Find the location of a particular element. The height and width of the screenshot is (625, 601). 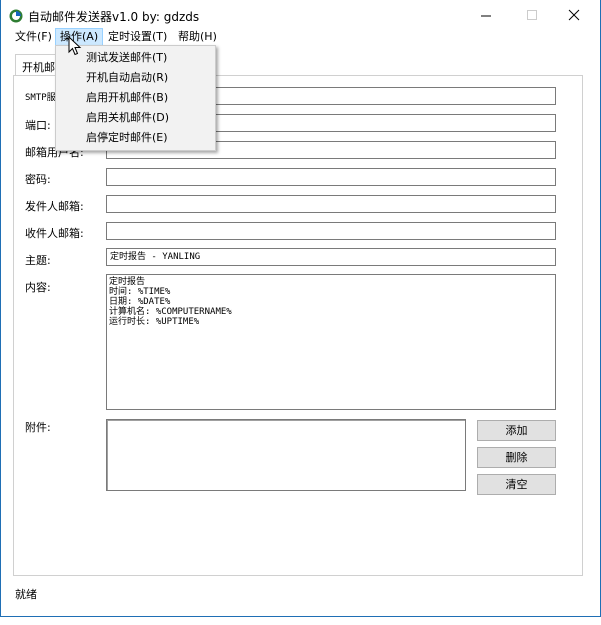

minimize-icon is located at coordinates (485, 15).